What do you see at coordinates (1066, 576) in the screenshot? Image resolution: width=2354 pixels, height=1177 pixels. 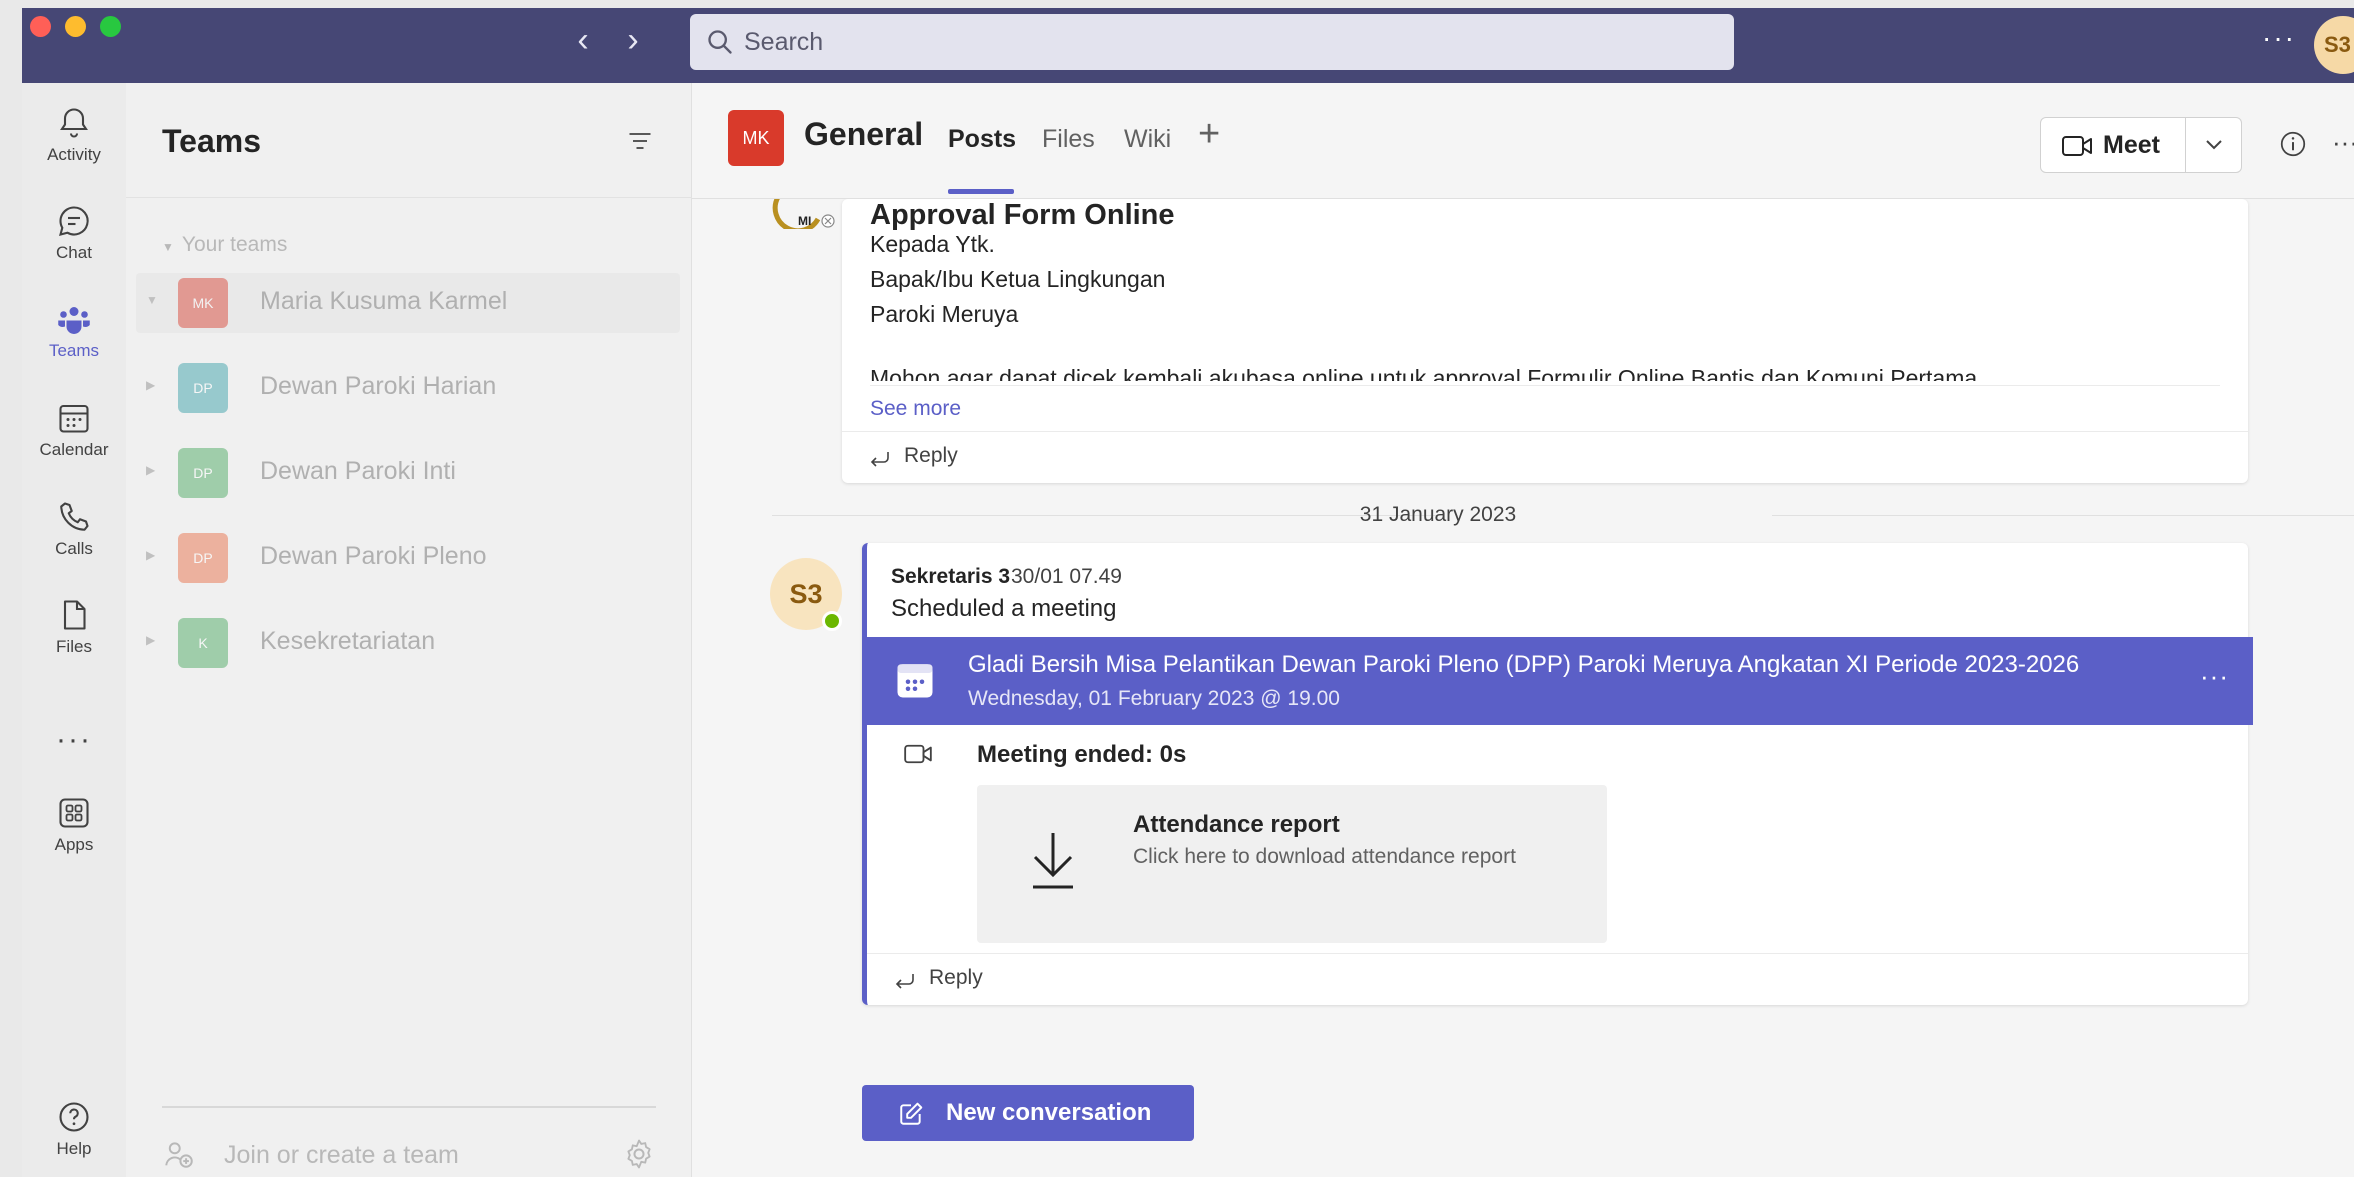 I see `post-timestamp: 30/01 07.49` at bounding box center [1066, 576].